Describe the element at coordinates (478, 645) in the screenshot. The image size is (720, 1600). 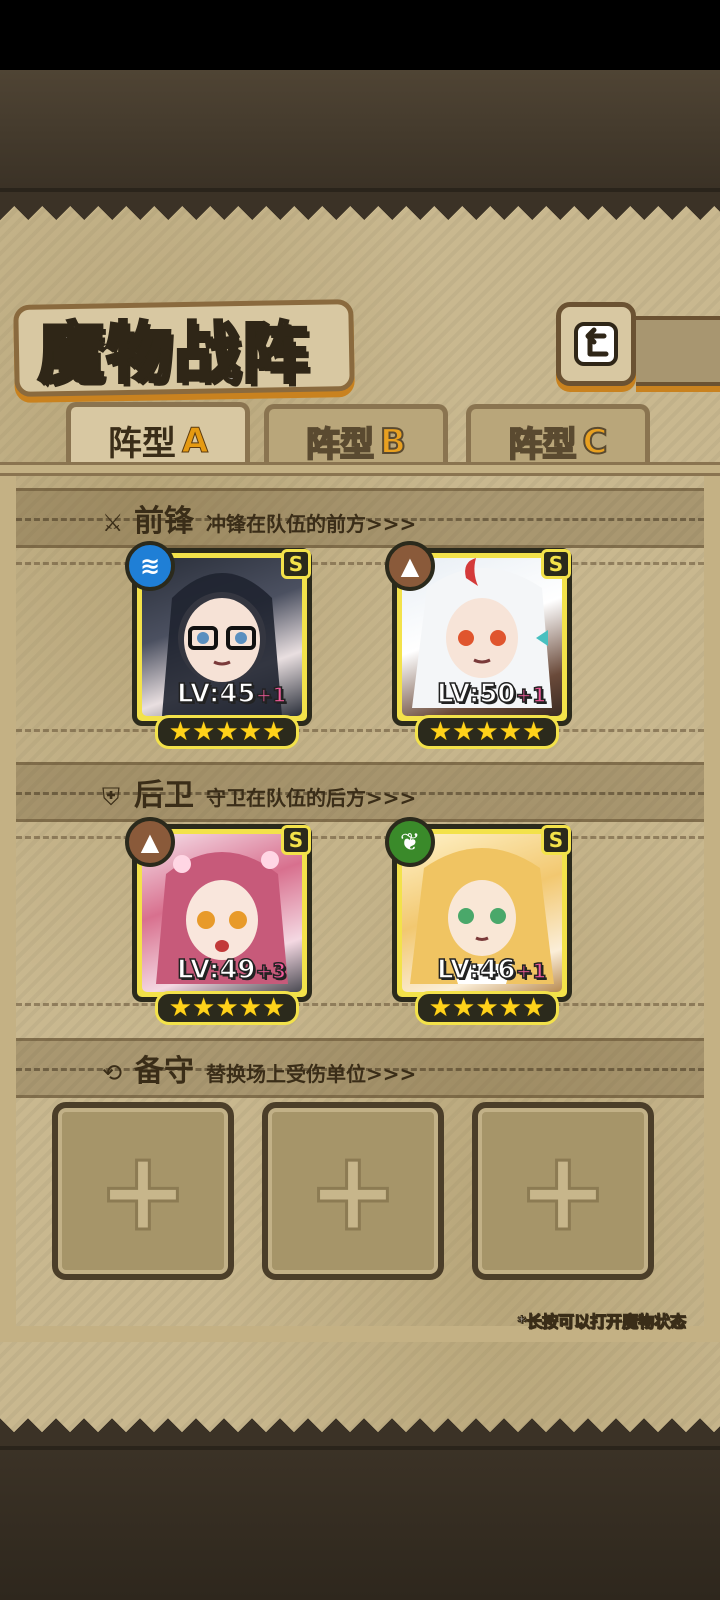
I see `unit-card: ▲ S LV:50+1 ★★★★★` at that location.